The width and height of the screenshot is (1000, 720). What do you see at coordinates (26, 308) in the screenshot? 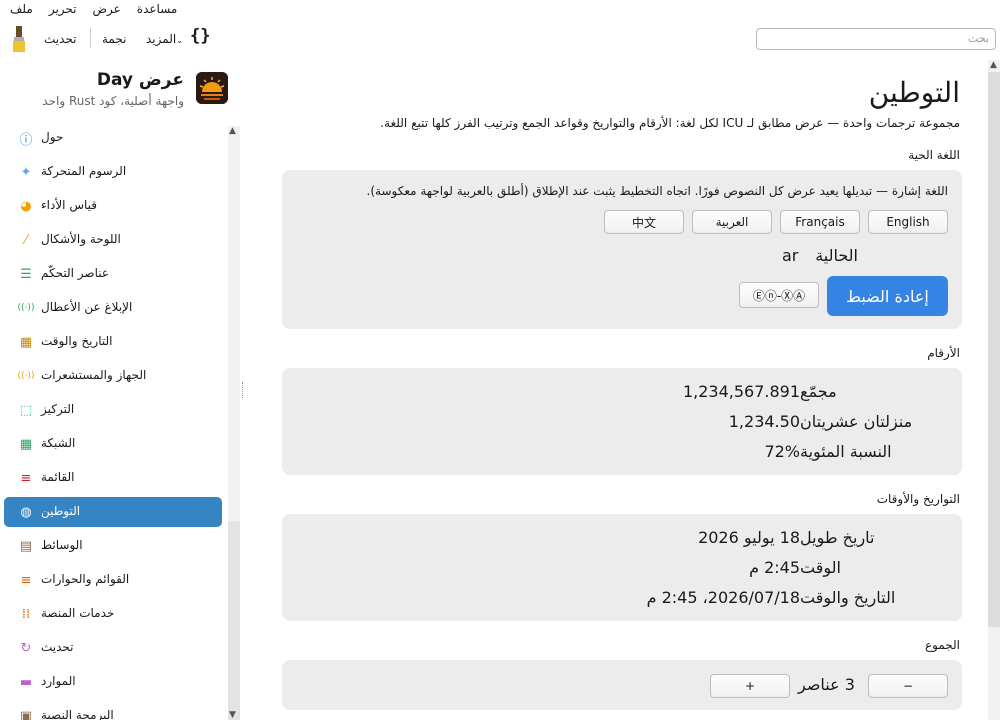
I see `broadcast-icon: ((·))` at bounding box center [26, 308].